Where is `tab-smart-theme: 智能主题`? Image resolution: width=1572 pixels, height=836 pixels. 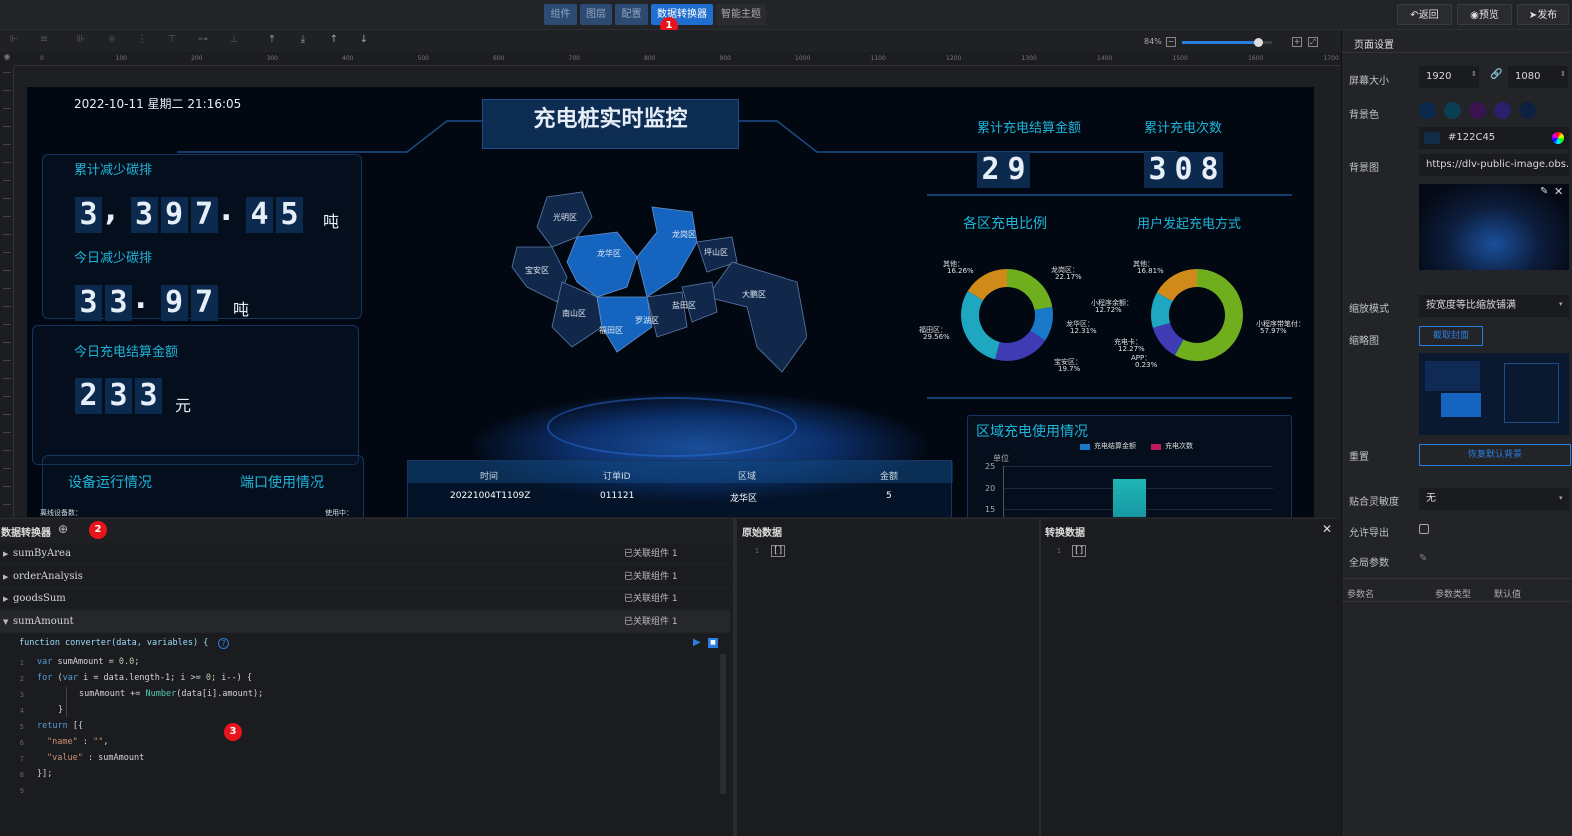 tab-smart-theme: 智能主题 is located at coordinates (741, 14).